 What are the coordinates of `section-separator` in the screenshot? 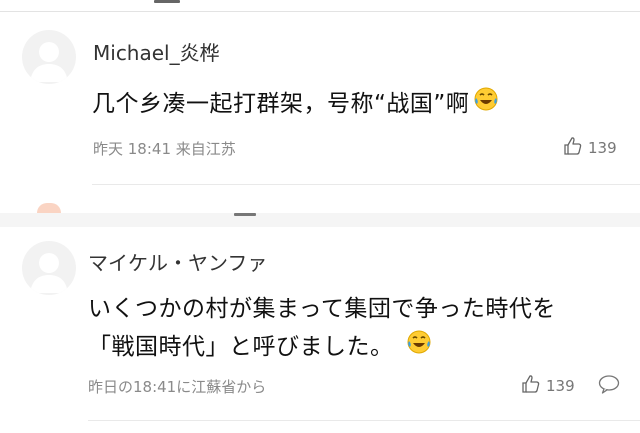 It's located at (320, 220).